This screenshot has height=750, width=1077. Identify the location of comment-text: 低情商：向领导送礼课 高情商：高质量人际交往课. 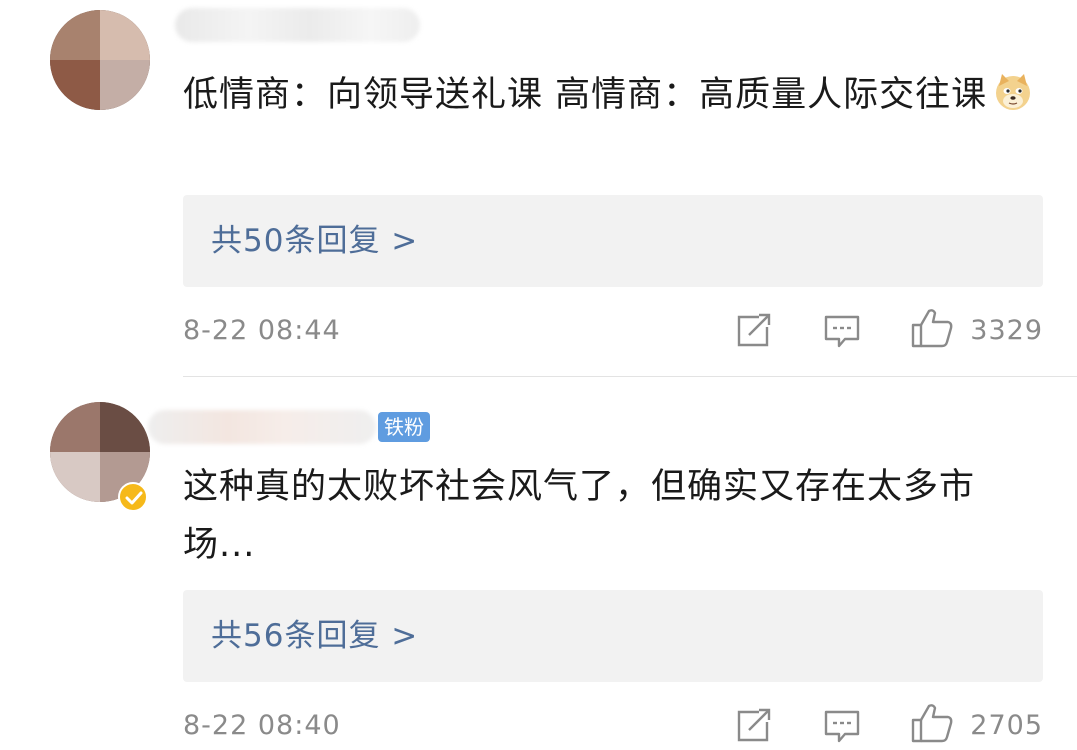
(613, 95).